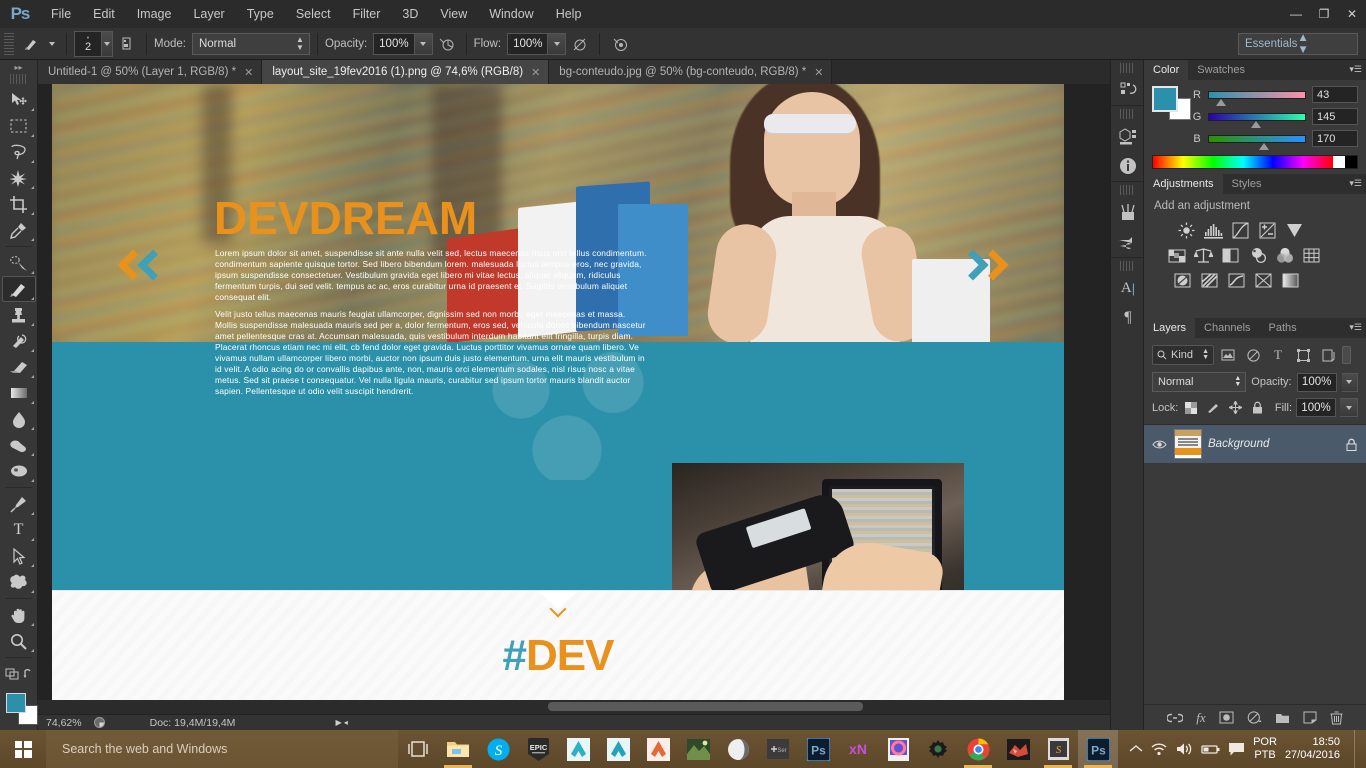 The height and width of the screenshot is (768, 1366). I want to click on opacity-value: 100%, so click(394, 43).